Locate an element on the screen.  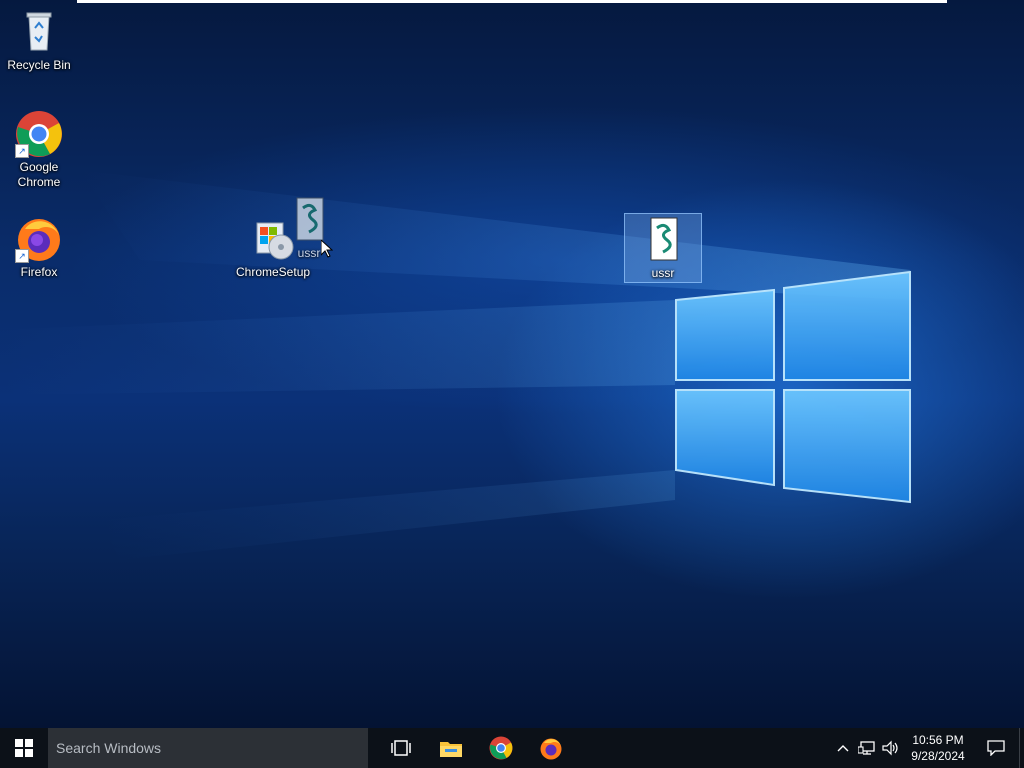
taskbar-clock: 10:56 PM 9/28/2024 is located at coordinates (938, 748).